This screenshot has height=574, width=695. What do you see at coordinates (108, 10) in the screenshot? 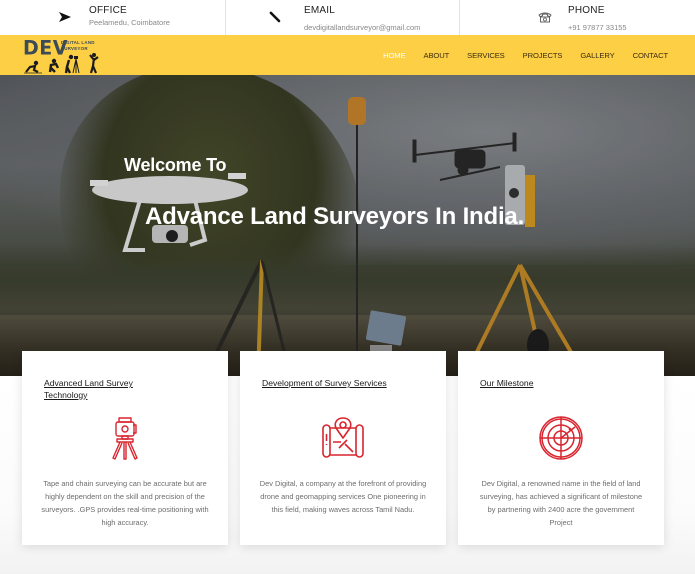
I see `office-label: OFFICE` at bounding box center [108, 10].